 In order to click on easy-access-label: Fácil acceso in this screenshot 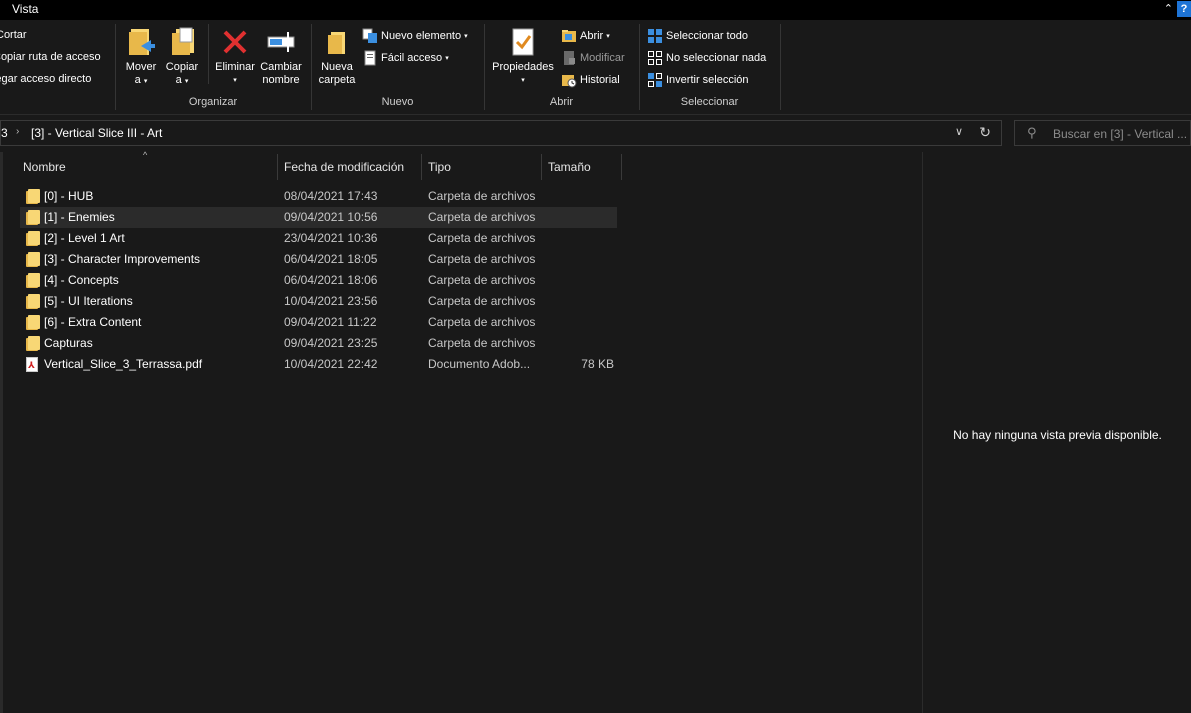, I will do `click(412, 58)`.